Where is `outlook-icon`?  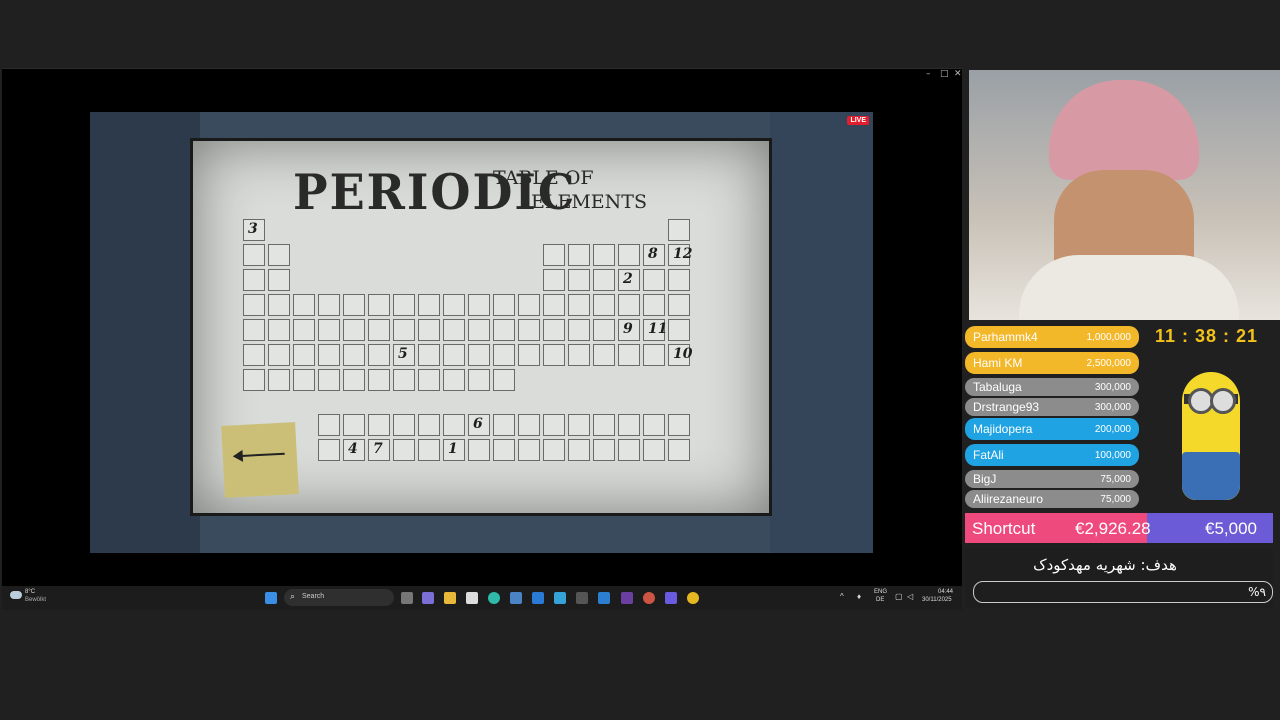 outlook-icon is located at coordinates (538, 598).